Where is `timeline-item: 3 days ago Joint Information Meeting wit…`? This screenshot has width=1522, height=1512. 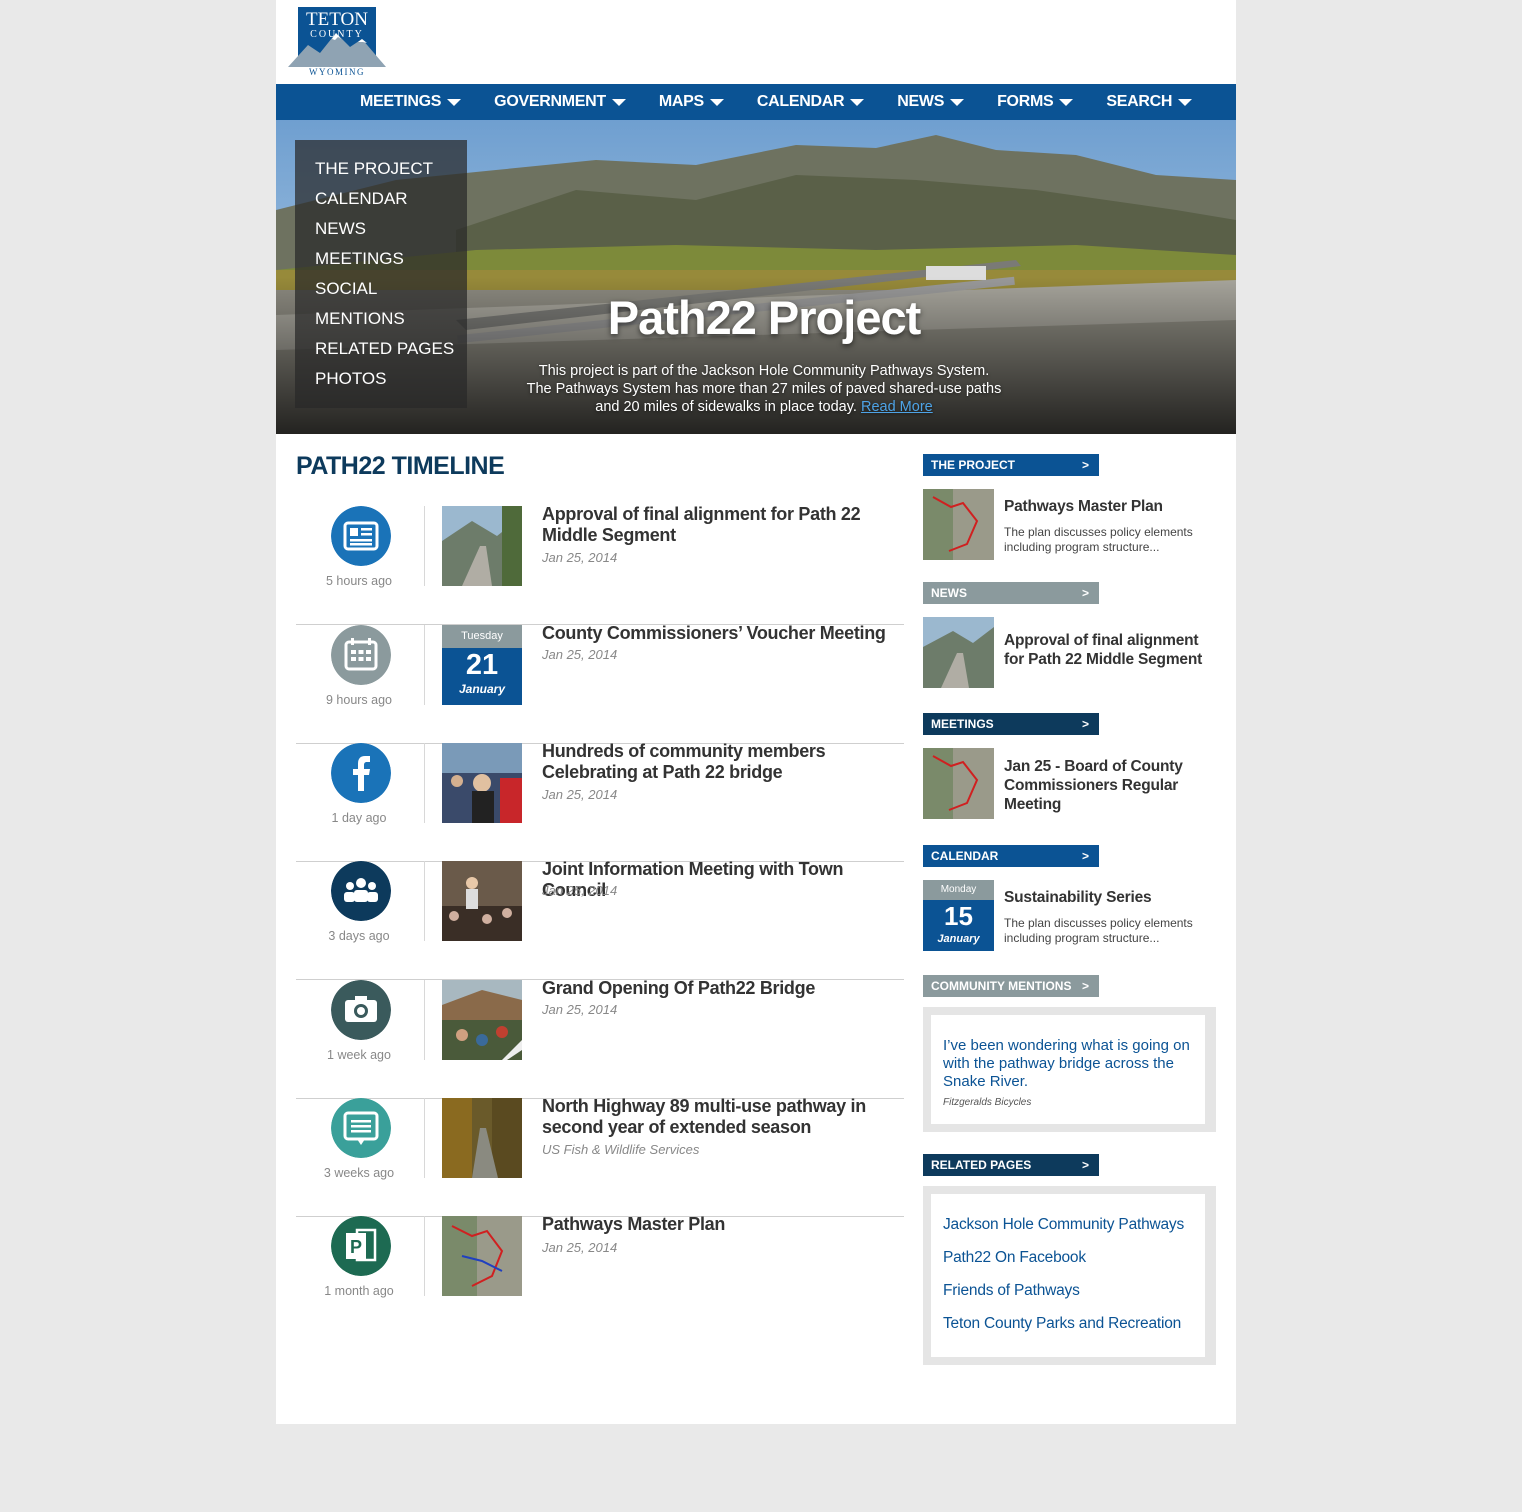 timeline-item: 3 days ago Joint Information Meeting wit… is located at coordinates (600, 919).